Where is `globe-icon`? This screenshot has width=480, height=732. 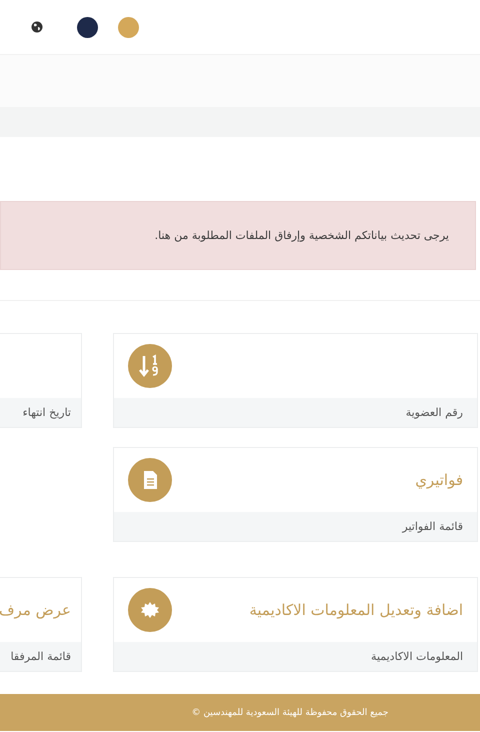 globe-icon is located at coordinates (37, 27).